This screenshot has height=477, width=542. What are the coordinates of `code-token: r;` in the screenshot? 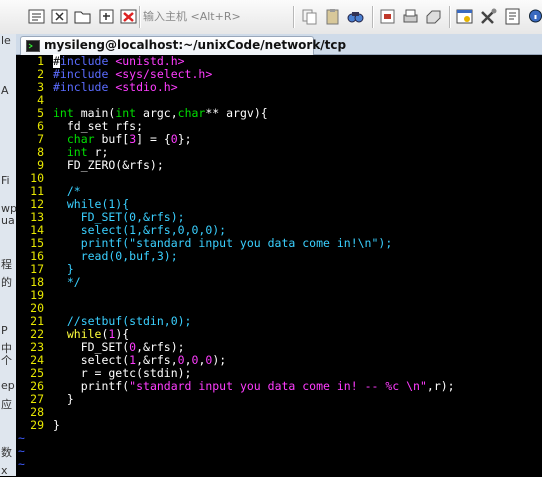 It's located at (98, 152).